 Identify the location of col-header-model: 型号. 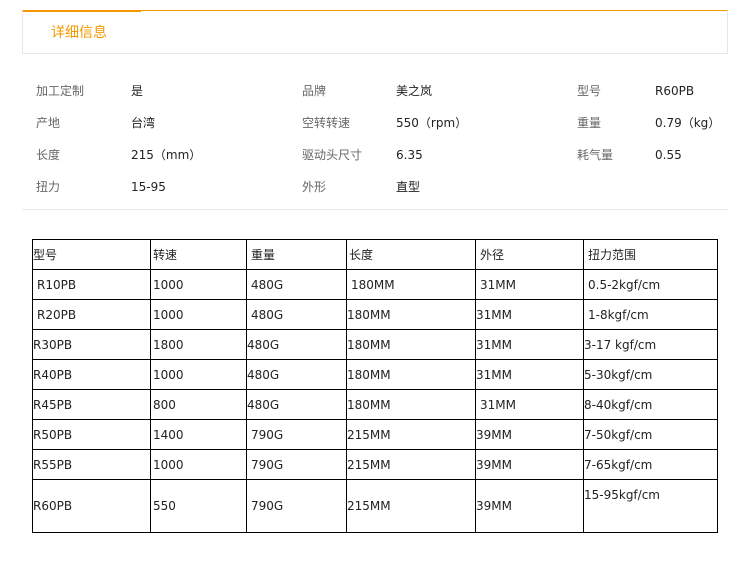
(91, 254).